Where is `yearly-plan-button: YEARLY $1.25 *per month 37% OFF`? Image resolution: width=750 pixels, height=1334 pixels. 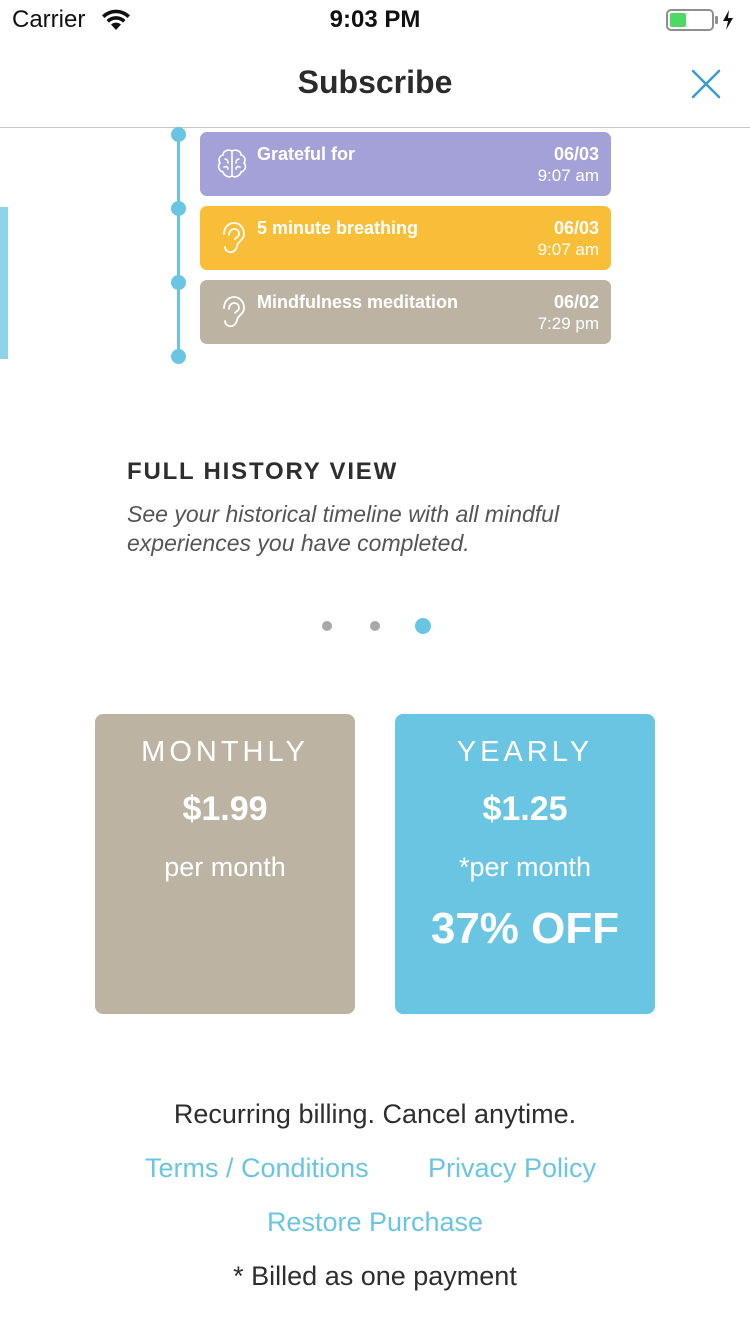
yearly-plan-button: YEARLY $1.25 *per month 37% OFF is located at coordinates (525, 864).